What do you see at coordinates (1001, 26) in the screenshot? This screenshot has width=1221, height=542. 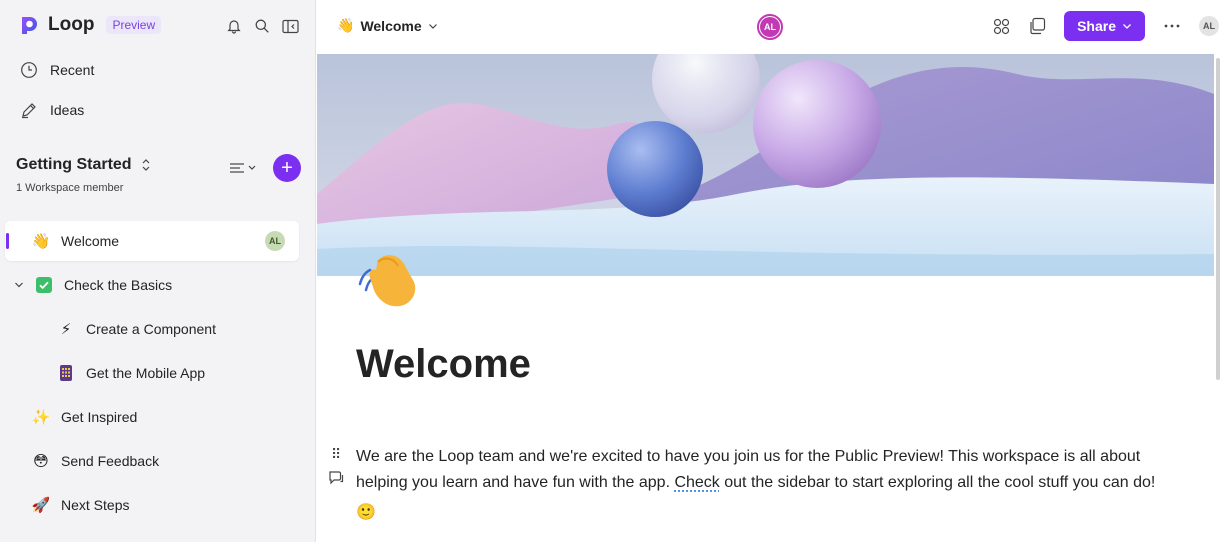 I see `components-grid-icon` at bounding box center [1001, 26].